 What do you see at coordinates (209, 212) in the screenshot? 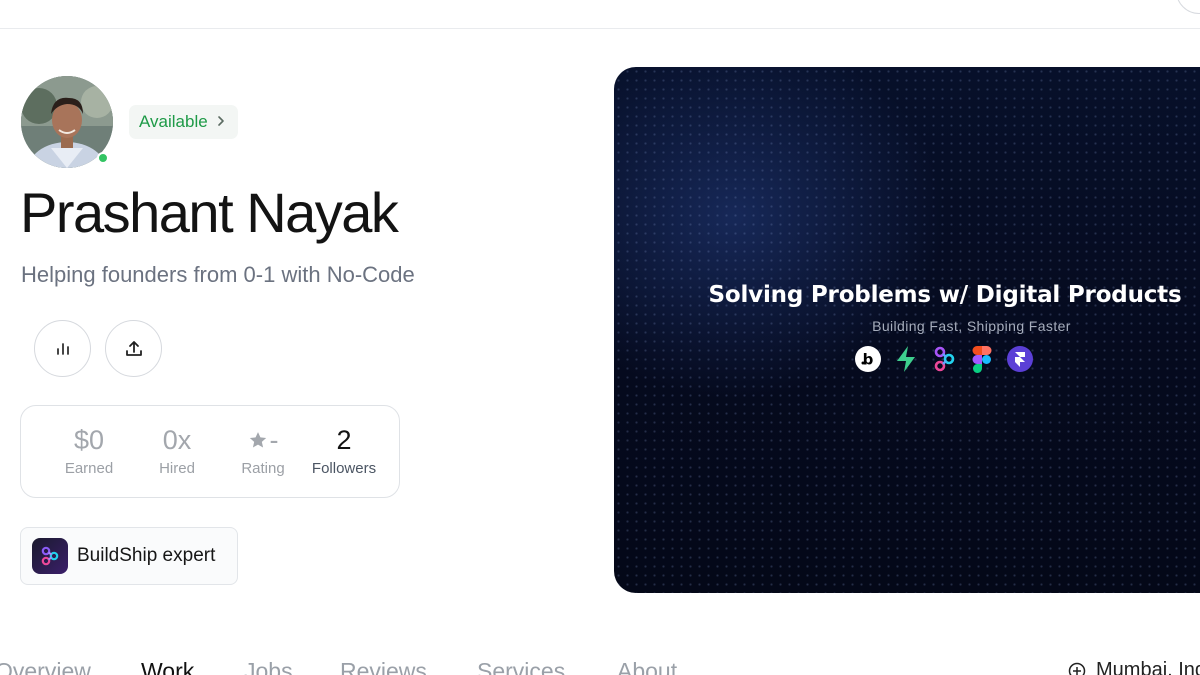
I see `profile-name: Prashant Nayak` at bounding box center [209, 212].